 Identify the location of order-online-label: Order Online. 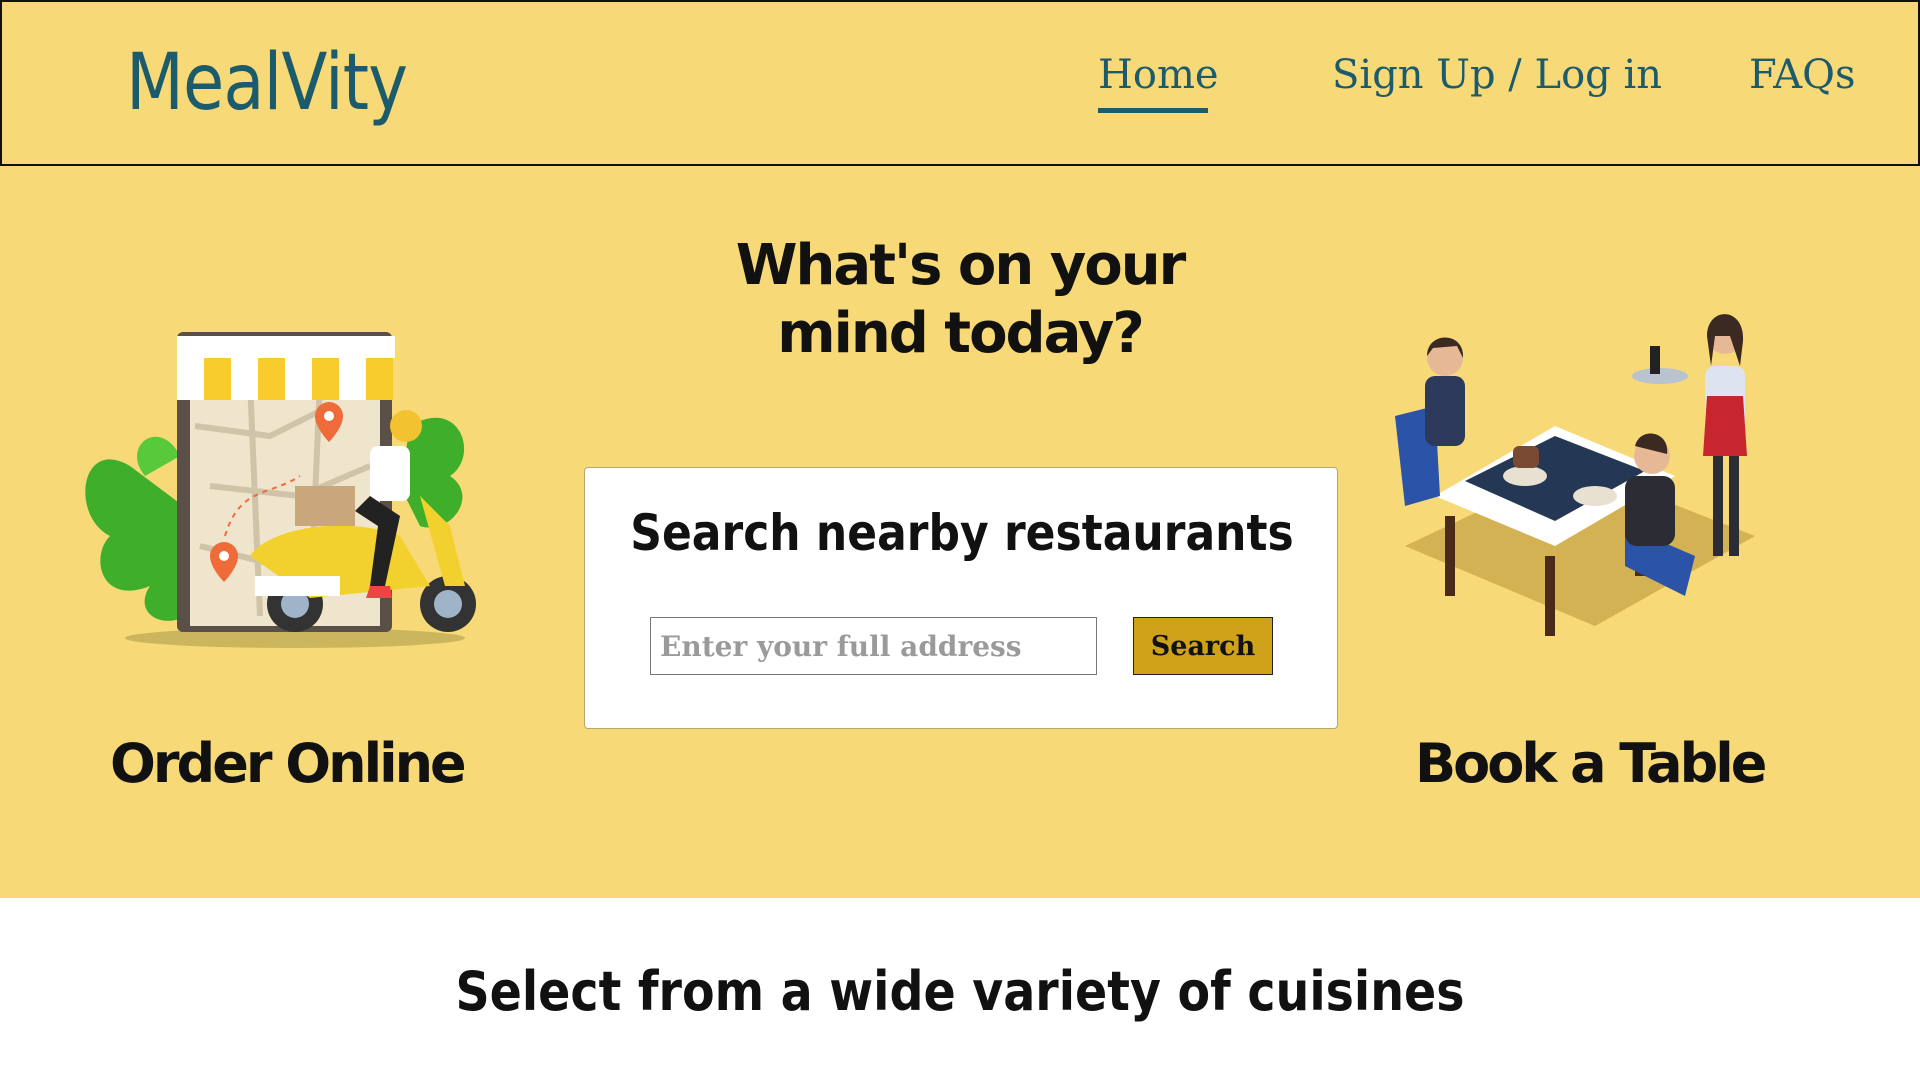
(288, 763).